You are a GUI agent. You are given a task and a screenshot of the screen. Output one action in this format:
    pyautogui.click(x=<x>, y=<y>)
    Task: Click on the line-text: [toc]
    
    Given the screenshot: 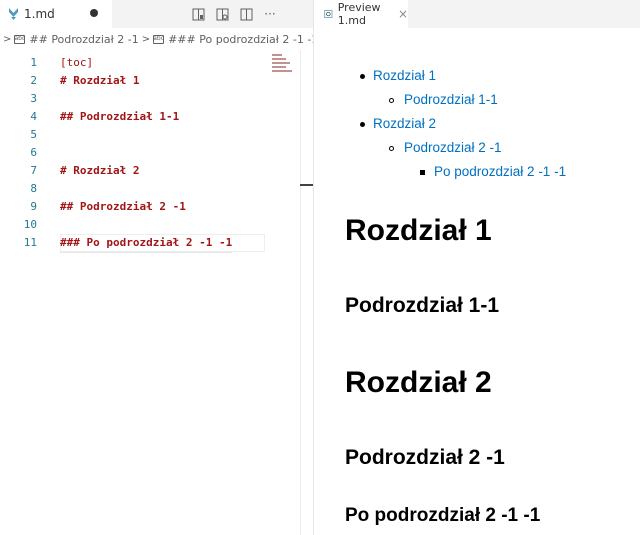 What is the action you would take?
    pyautogui.click(x=77, y=62)
    